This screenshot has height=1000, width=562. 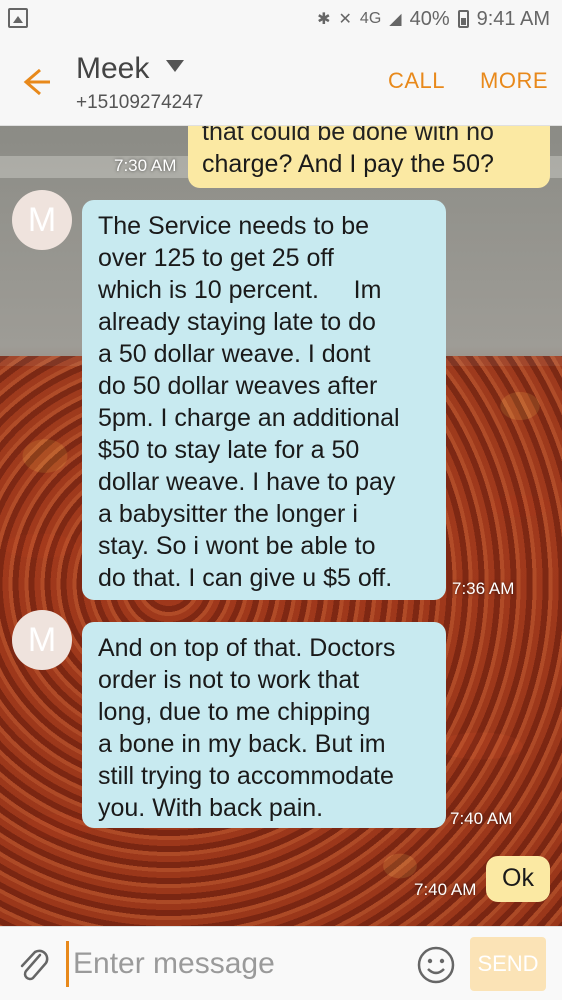 I want to click on call-button: CALL, so click(x=416, y=81).